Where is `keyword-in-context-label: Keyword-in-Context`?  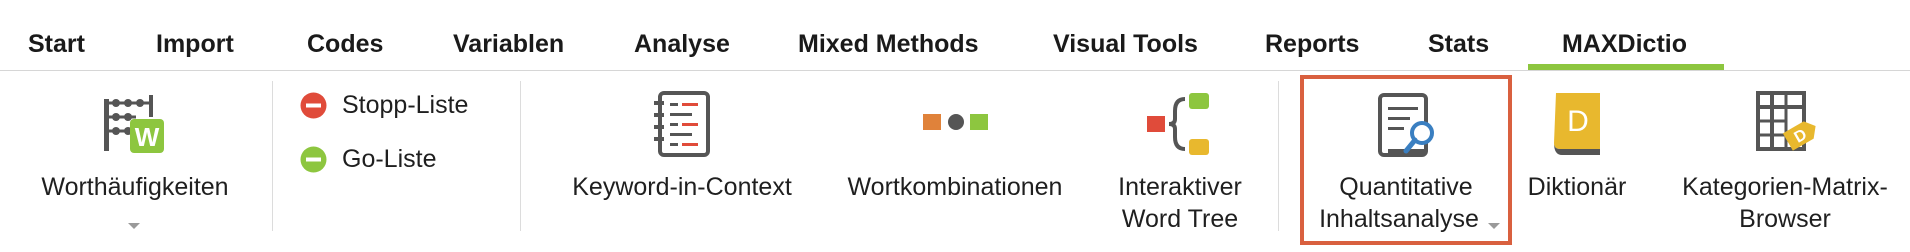
keyword-in-context-label: Keyword-in-Context is located at coordinates (682, 187).